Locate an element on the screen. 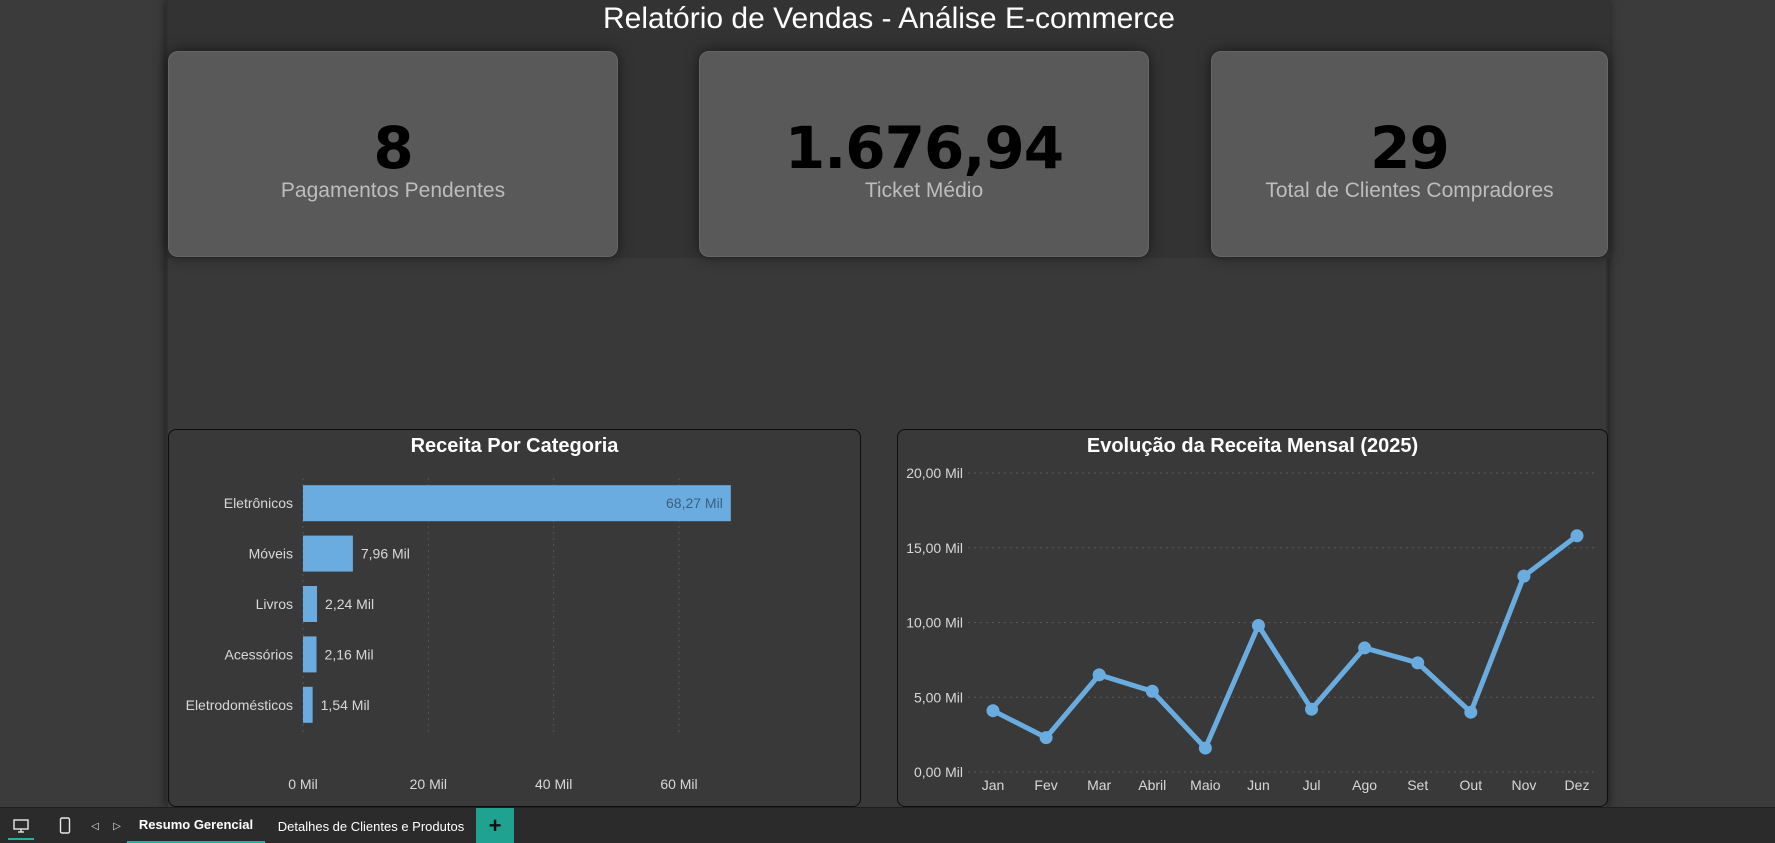 The height and width of the screenshot is (843, 1775). series-line is located at coordinates (1285, 642).